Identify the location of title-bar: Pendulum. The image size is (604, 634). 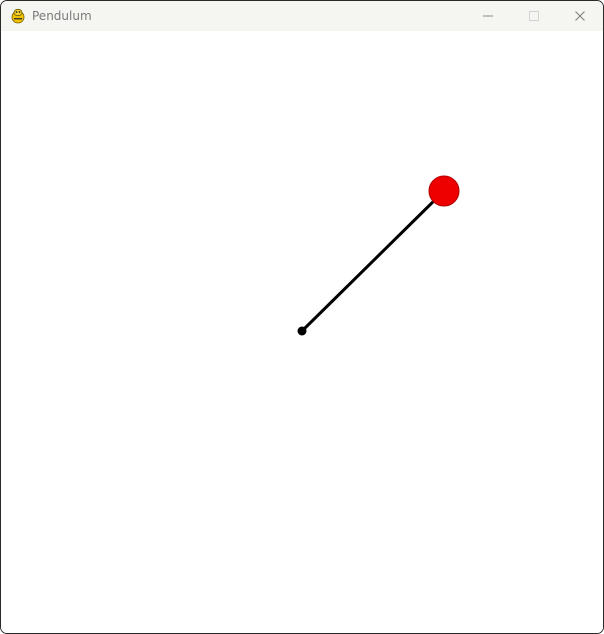
(302, 16).